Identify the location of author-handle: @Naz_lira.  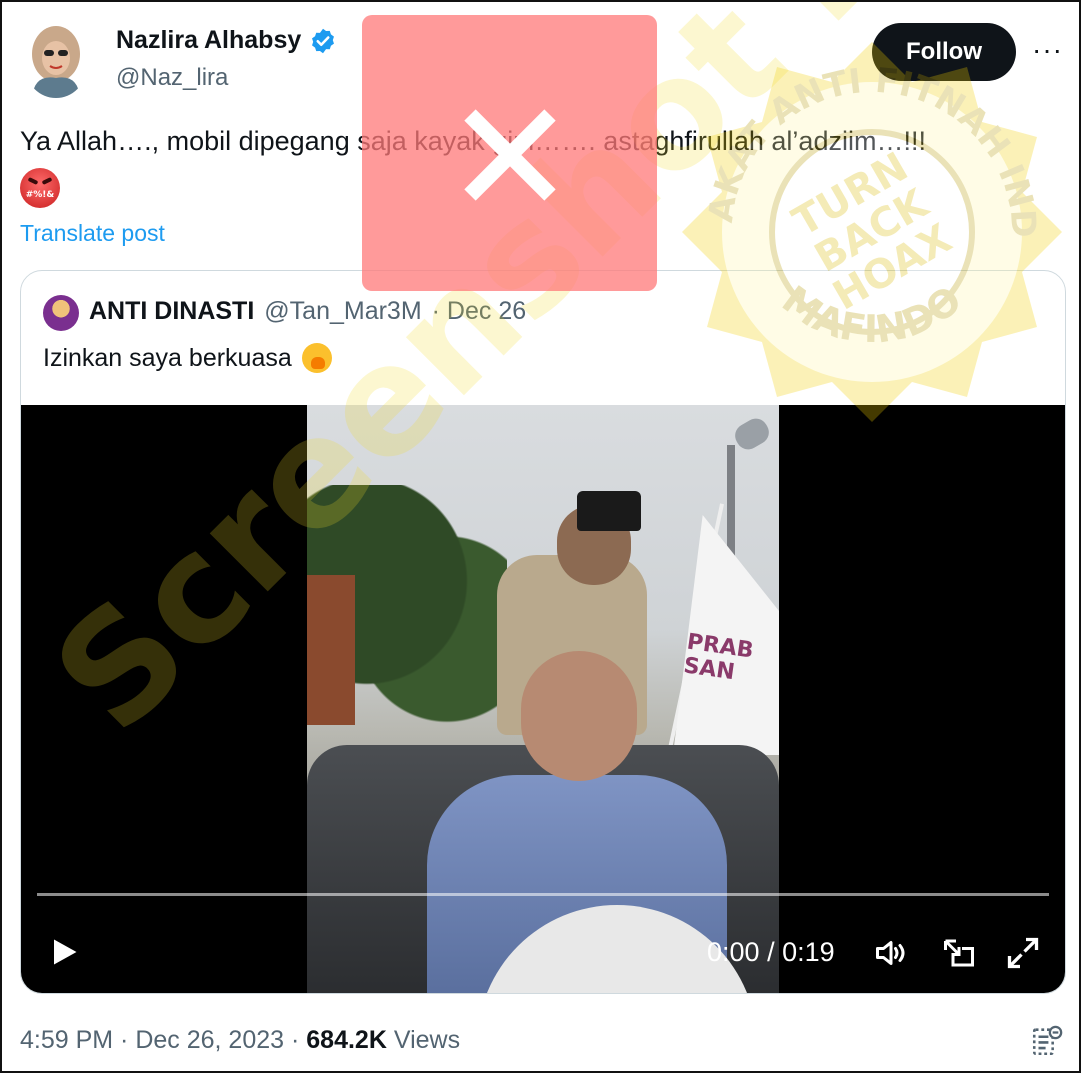
(172, 78).